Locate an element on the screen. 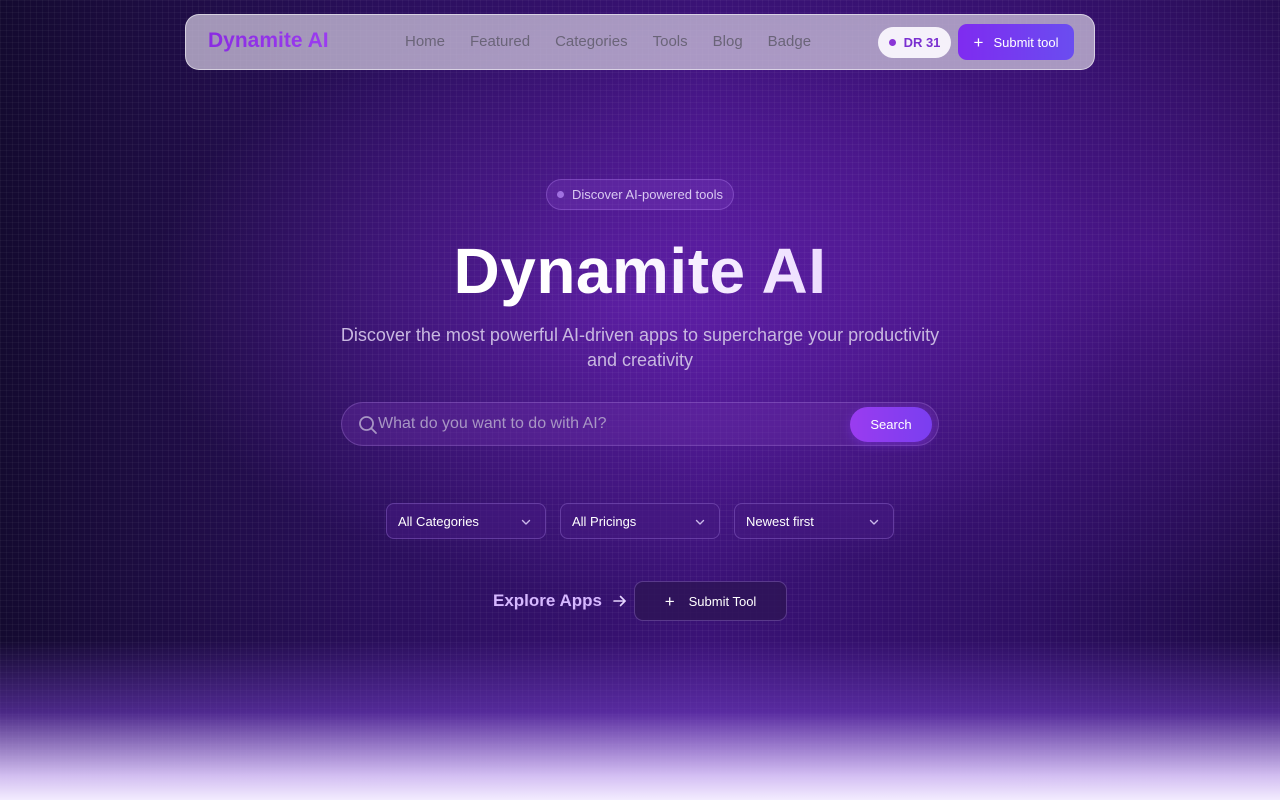 Image resolution: width=1280 pixels, height=800 pixels. pricing-select-value: All Pricings is located at coordinates (604, 521).